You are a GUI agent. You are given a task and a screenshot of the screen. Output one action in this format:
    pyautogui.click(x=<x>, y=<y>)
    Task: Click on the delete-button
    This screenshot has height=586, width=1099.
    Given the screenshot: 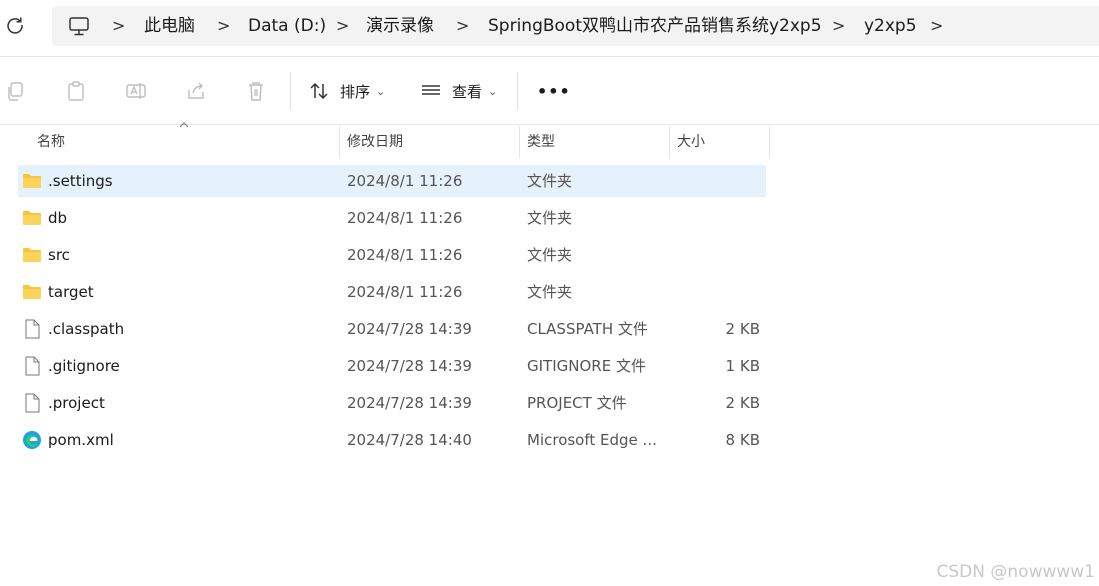 What is the action you would take?
    pyautogui.click(x=256, y=91)
    